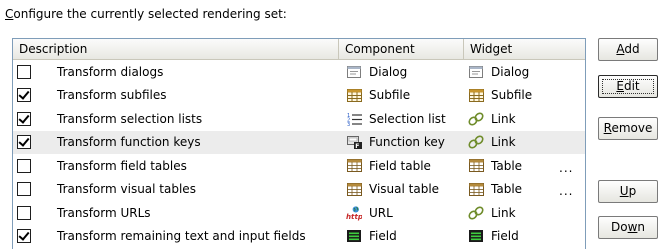 The width and height of the screenshot is (661, 249). What do you see at coordinates (176, 49) in the screenshot?
I see `column-header-description: Description` at bounding box center [176, 49].